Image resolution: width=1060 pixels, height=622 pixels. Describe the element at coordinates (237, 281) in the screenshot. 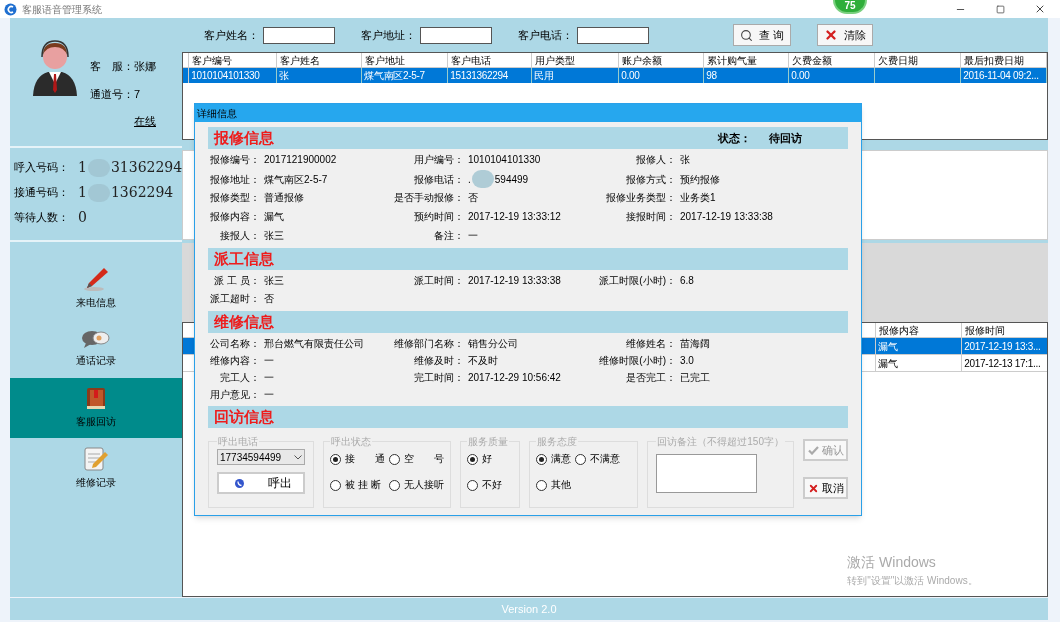

I see `field-label: 派 工 员：` at that location.